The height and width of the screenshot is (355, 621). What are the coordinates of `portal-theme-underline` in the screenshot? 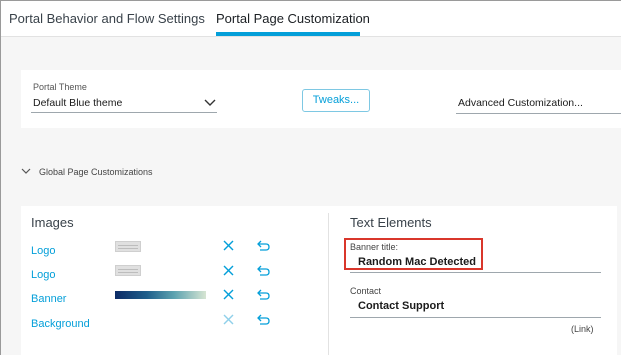 It's located at (124, 112).